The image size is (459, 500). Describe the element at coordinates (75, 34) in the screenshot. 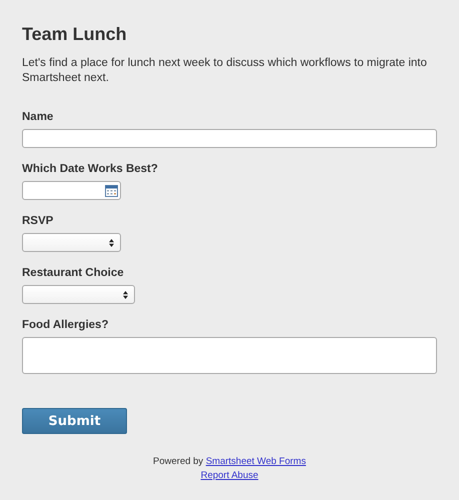

I see `form-title: Team Lunch` at that location.